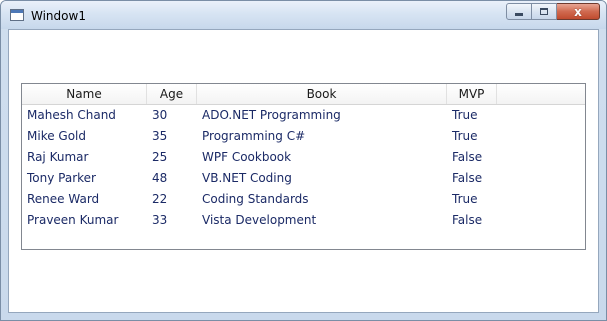  Describe the element at coordinates (303, 178) in the screenshot. I see `table-row: Tony Parker 48 VB.NET Coding False` at that location.